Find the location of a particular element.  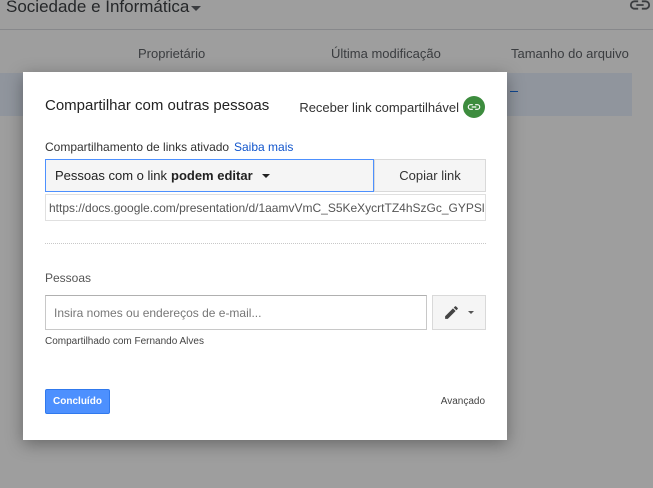

learn-more-link: Saiba mais is located at coordinates (263, 147).